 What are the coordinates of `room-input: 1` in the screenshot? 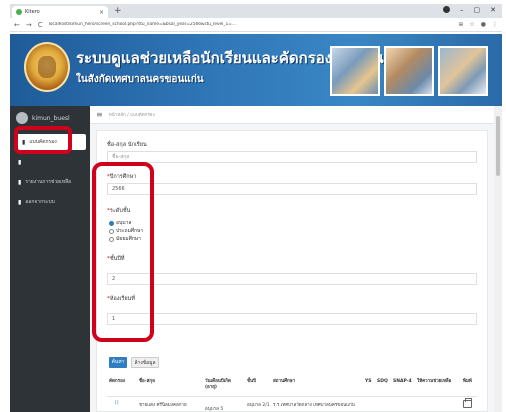 It's located at (292, 319).